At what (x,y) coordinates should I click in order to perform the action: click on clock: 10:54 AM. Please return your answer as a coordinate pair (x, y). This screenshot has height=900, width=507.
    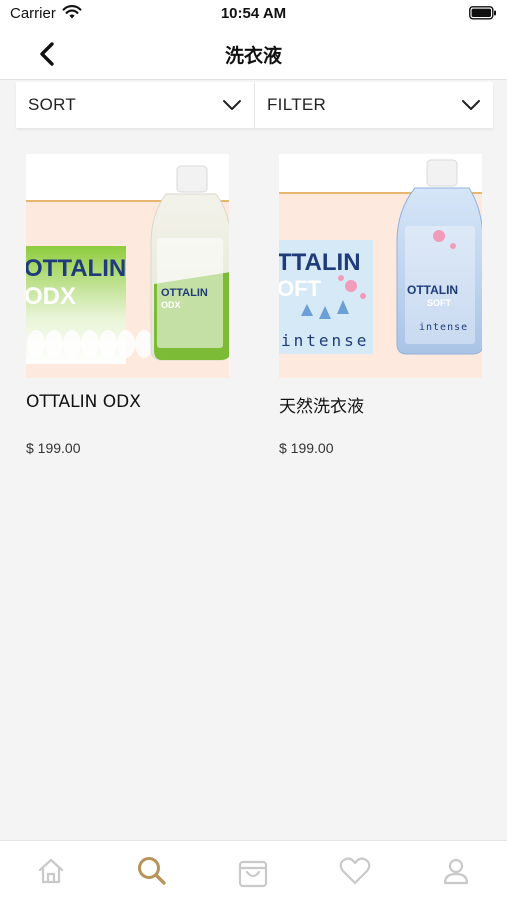
    Looking at the image, I should click on (253, 13).